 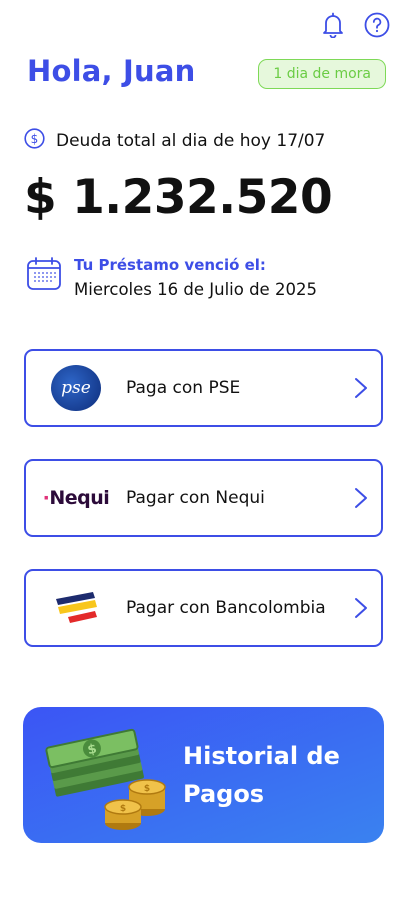 I want to click on pse-logo: pse, so click(x=76, y=388).